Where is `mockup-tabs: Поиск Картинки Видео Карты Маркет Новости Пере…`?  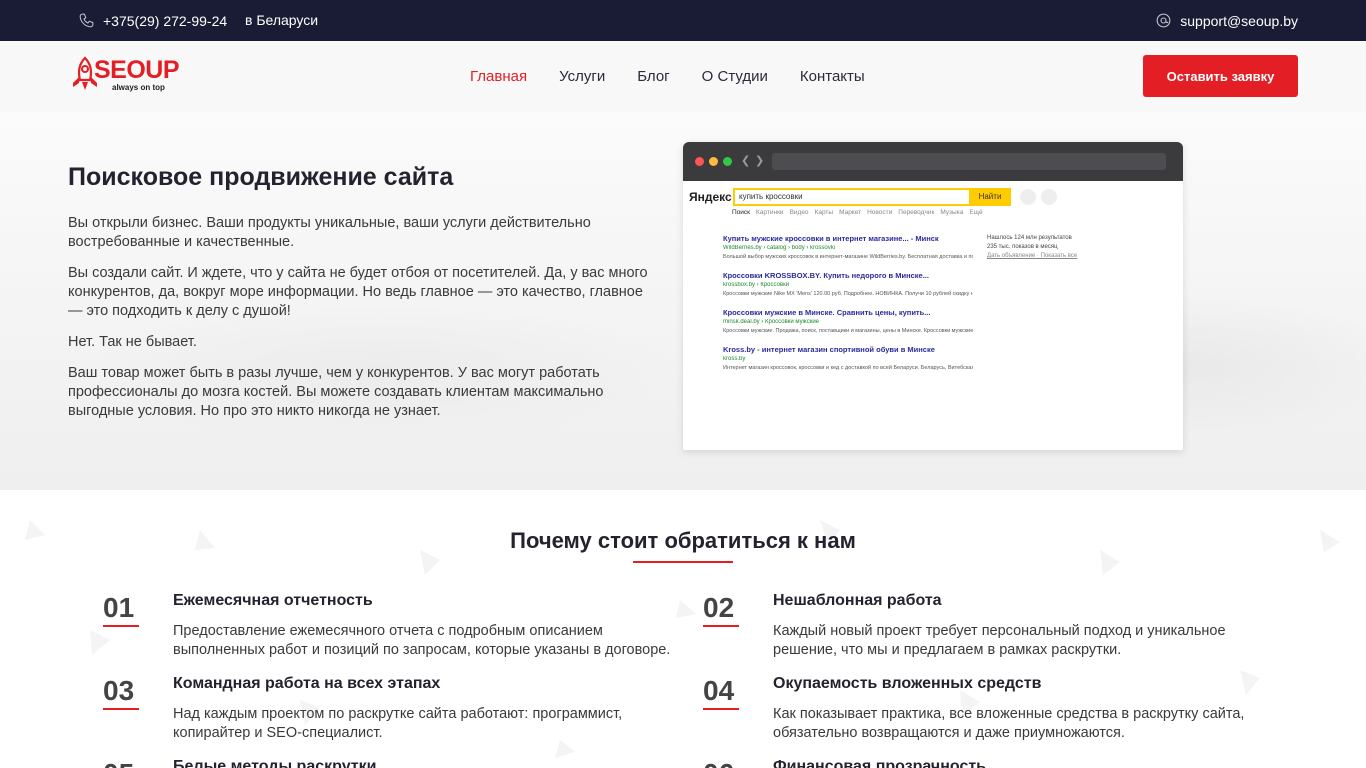 mockup-tabs: Поиск Картинки Видео Карты Маркет Новости Пере… is located at coordinates (860, 212).